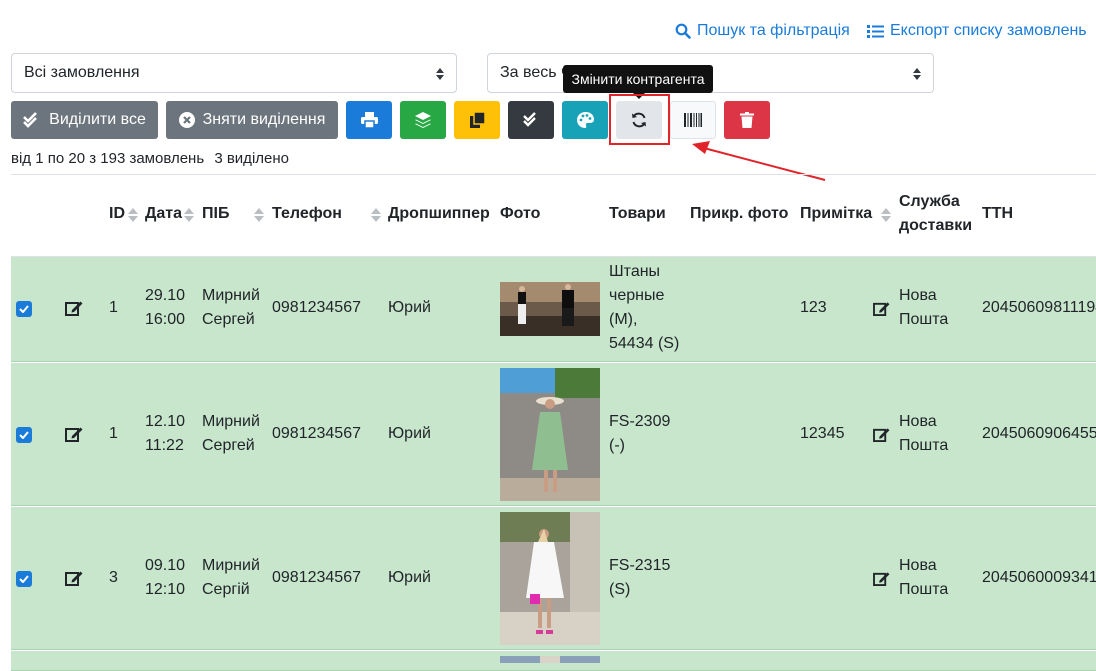 This screenshot has height=671, width=1096. What do you see at coordinates (439, 214) in the screenshot?
I see `col-header-dropshipper: Дропшиппер` at bounding box center [439, 214].